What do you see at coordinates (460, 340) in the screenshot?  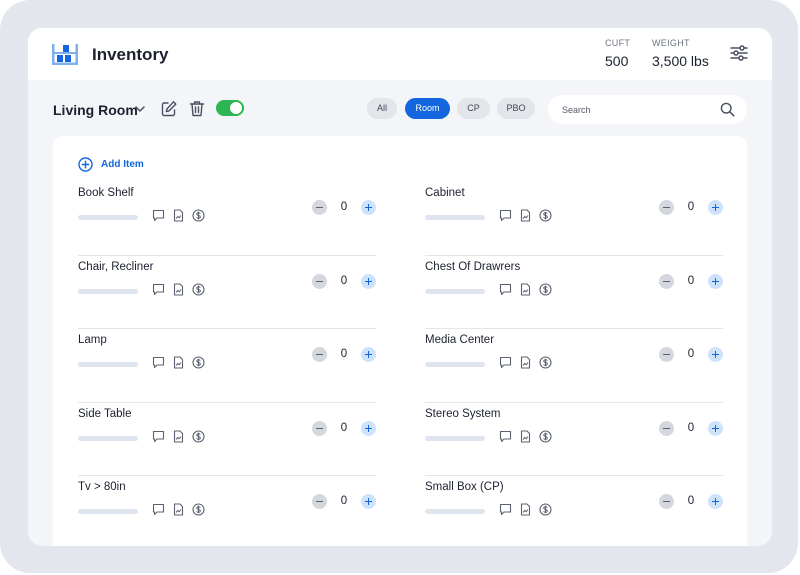 I see `item-name: Media Center` at bounding box center [460, 340].